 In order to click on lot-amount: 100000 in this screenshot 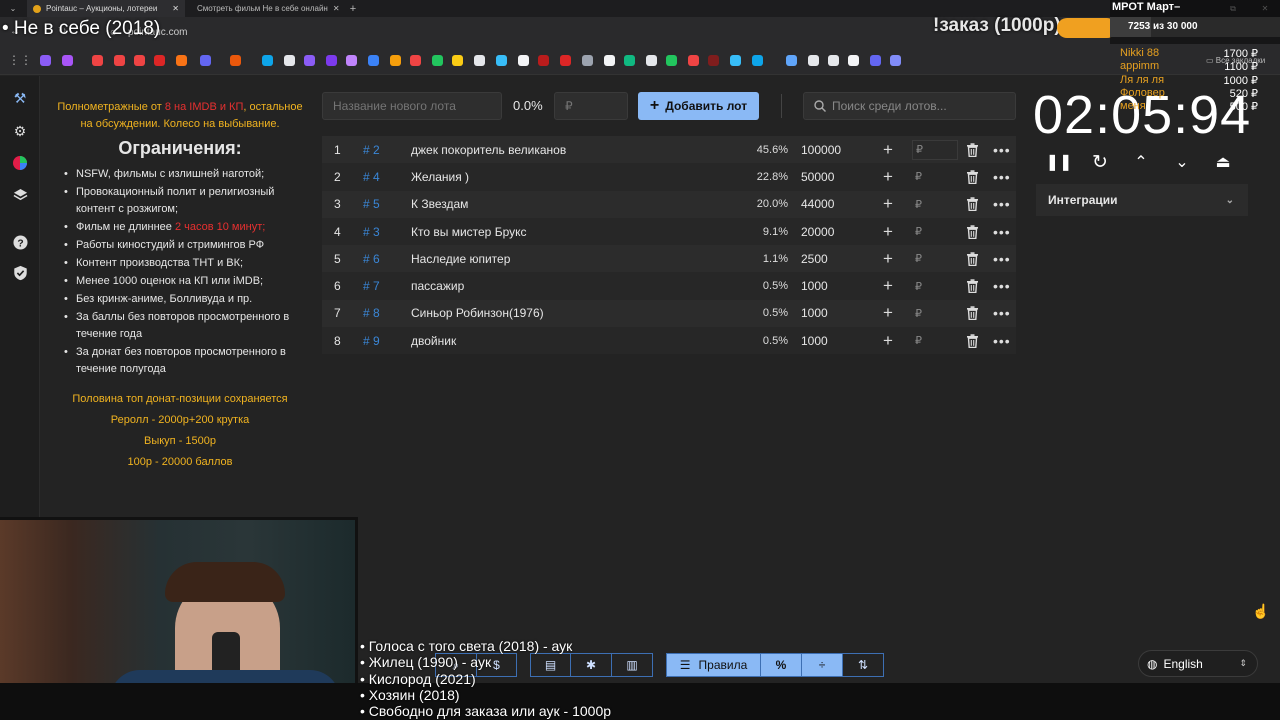, I will do `click(831, 150)`.